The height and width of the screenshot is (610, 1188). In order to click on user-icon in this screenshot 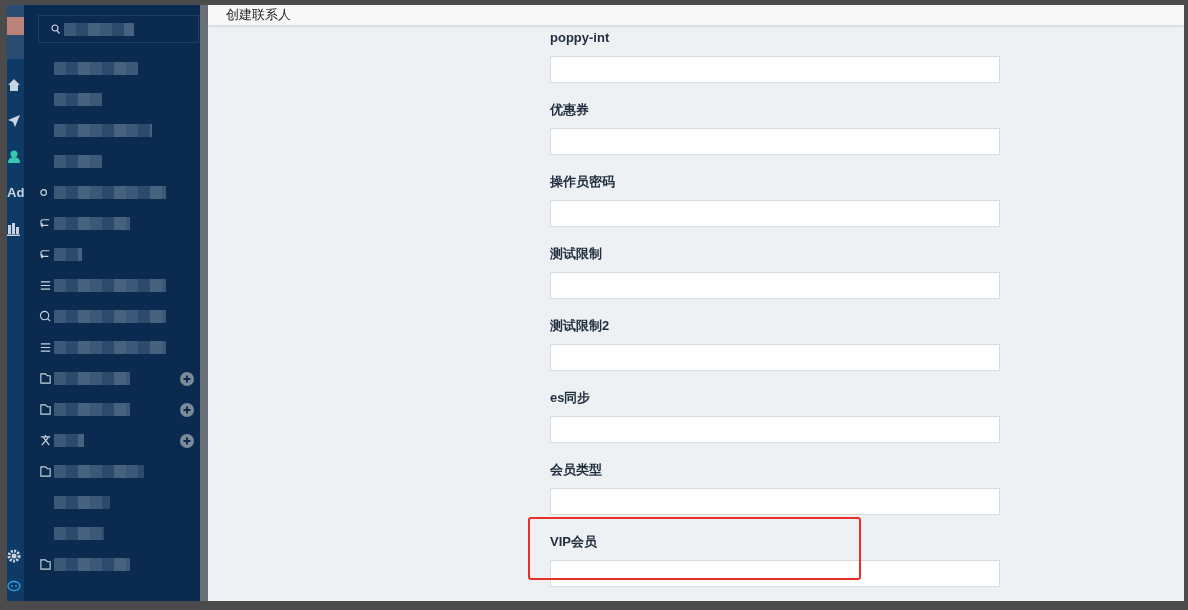, I will do `click(14, 157)`.